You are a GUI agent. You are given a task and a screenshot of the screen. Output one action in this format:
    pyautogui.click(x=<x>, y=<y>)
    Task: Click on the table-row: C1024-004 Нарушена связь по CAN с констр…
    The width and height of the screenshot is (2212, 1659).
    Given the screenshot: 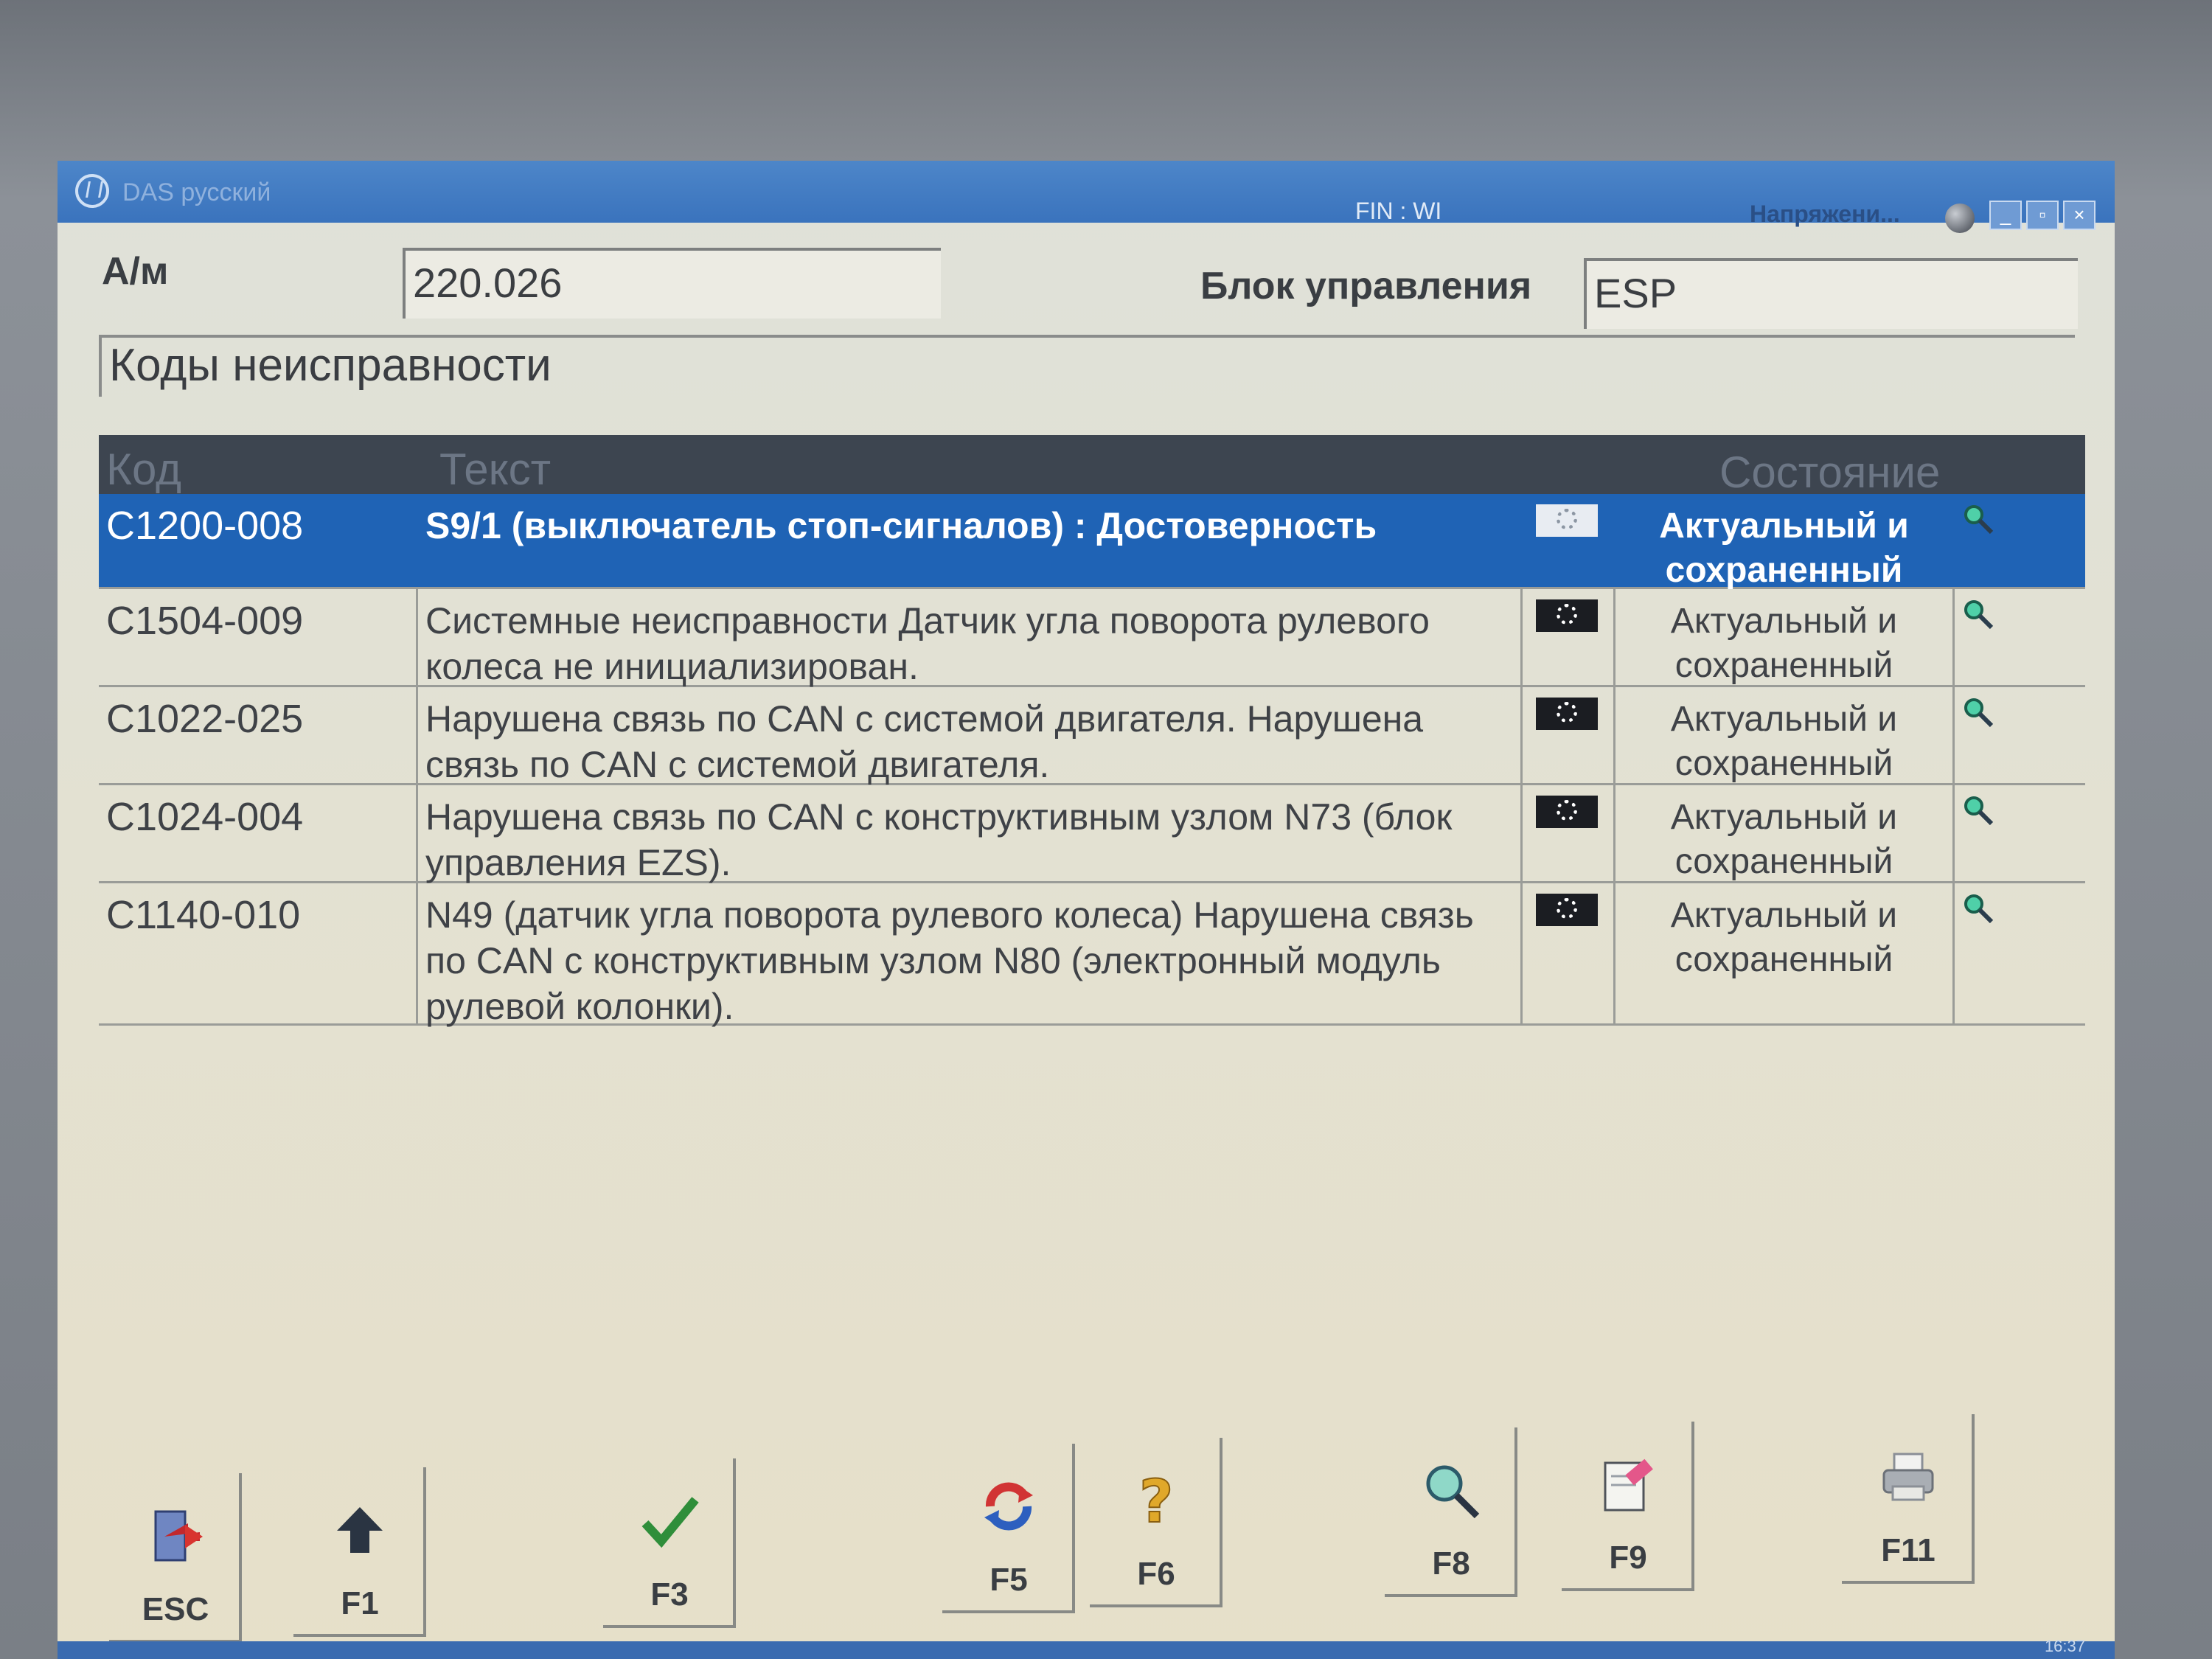 What is the action you would take?
    pyautogui.click(x=1092, y=834)
    